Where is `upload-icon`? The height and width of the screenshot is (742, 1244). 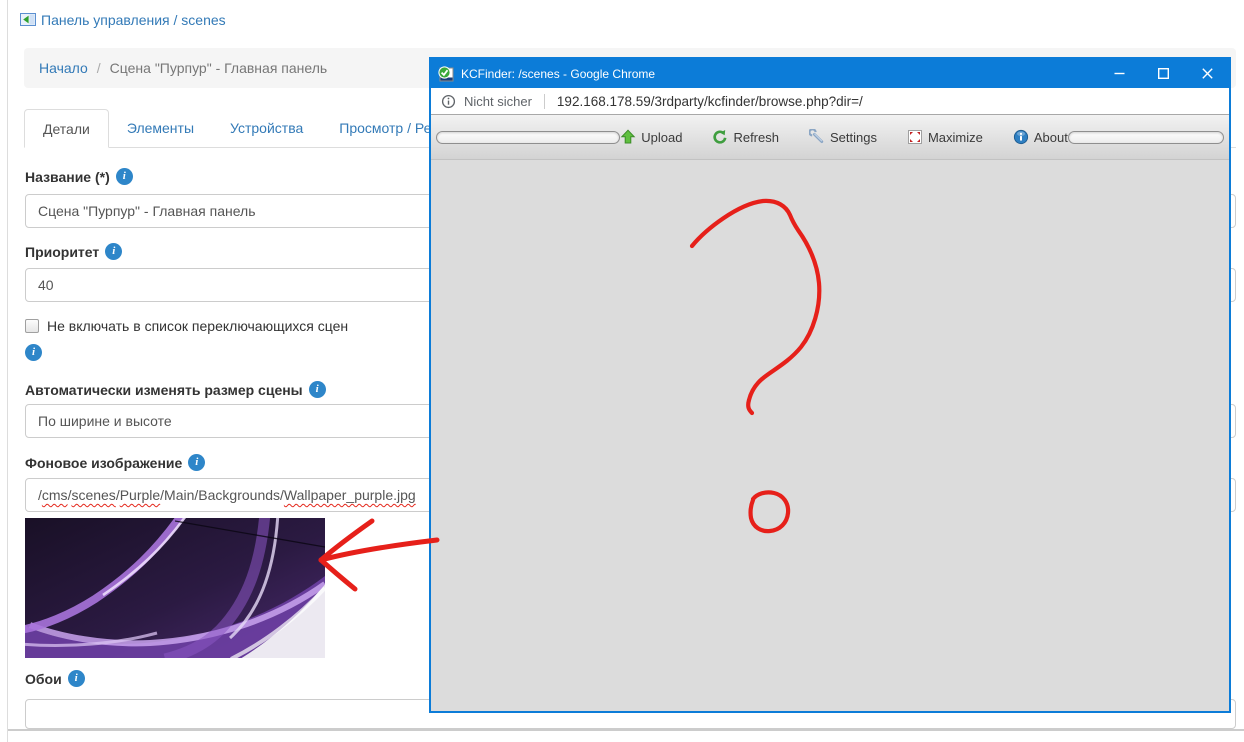
upload-icon is located at coordinates (628, 136).